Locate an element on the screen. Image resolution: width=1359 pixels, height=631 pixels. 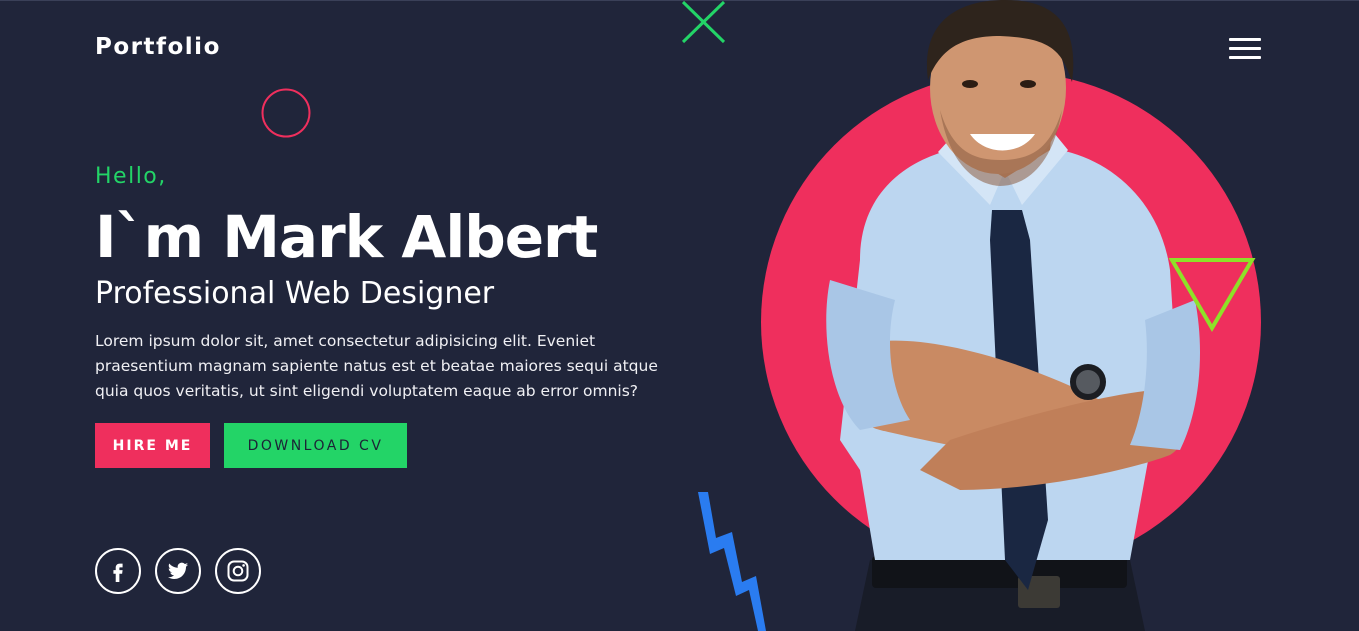
facebook-link is located at coordinates (118, 571).